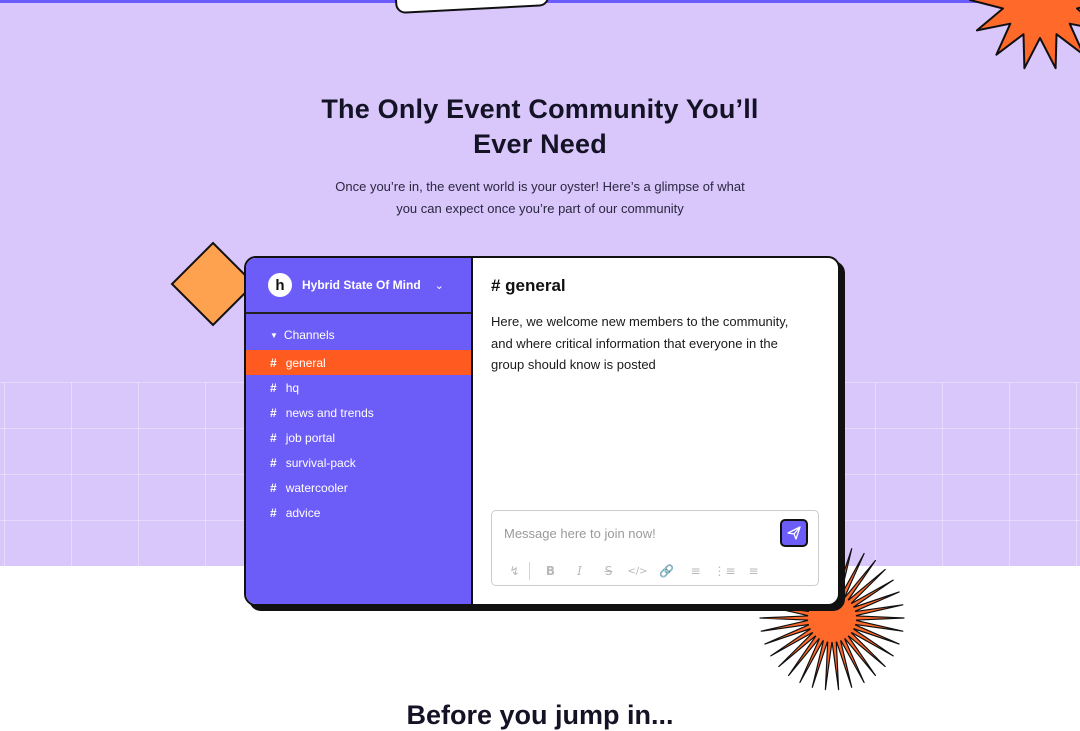 The height and width of the screenshot is (731, 1080). I want to click on send-icon, so click(794, 533).